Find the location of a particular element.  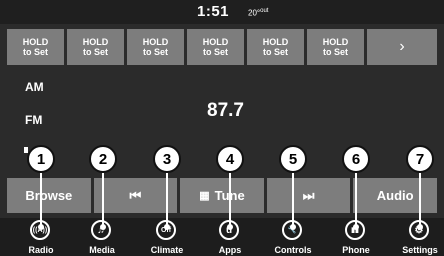

callout-4: 4 is located at coordinates (230, 159).